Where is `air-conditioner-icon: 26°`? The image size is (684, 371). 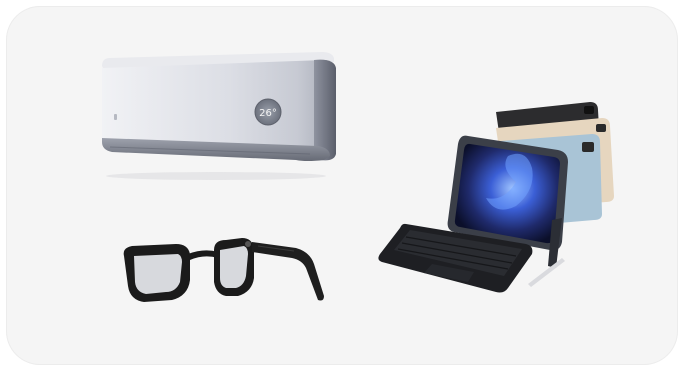 air-conditioner-icon: 26° is located at coordinates (219, 116).